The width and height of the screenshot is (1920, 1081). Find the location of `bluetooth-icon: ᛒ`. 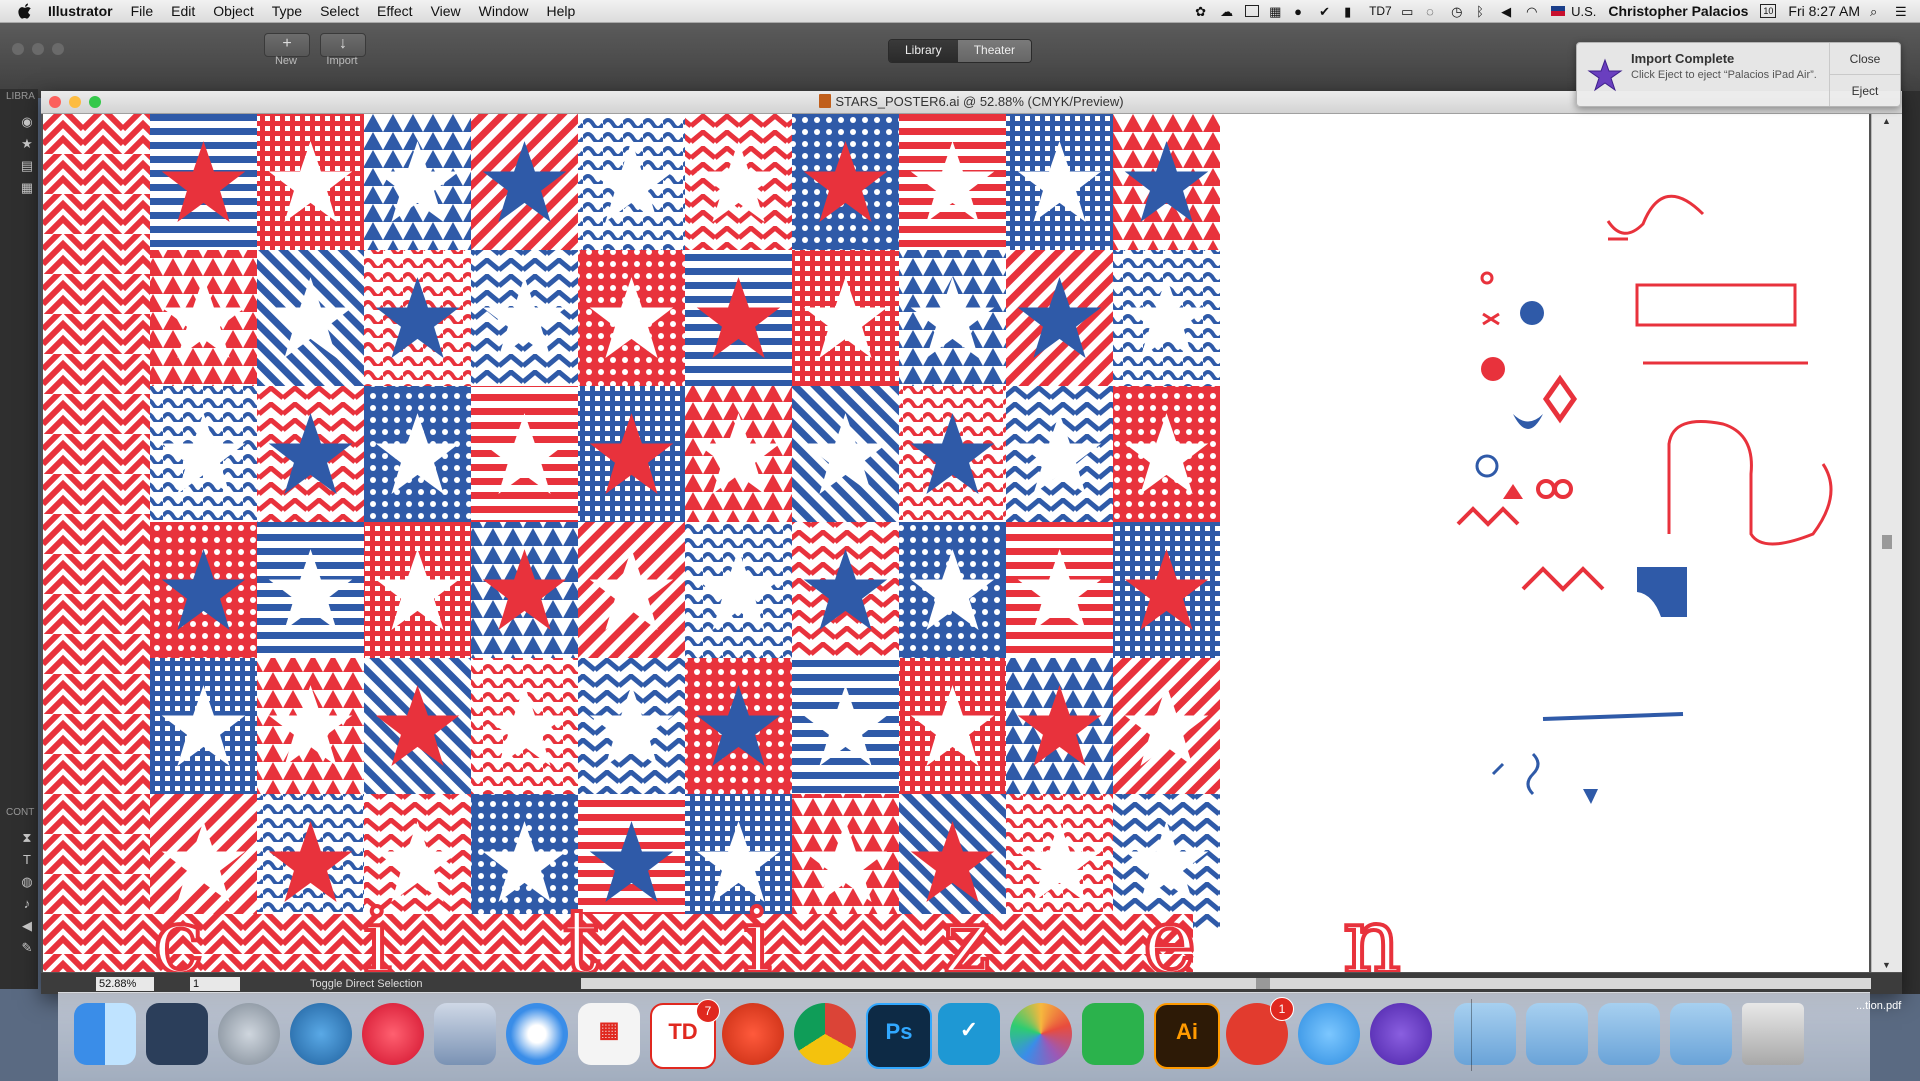

bluetooth-icon: ᛒ is located at coordinates (1483, 11).